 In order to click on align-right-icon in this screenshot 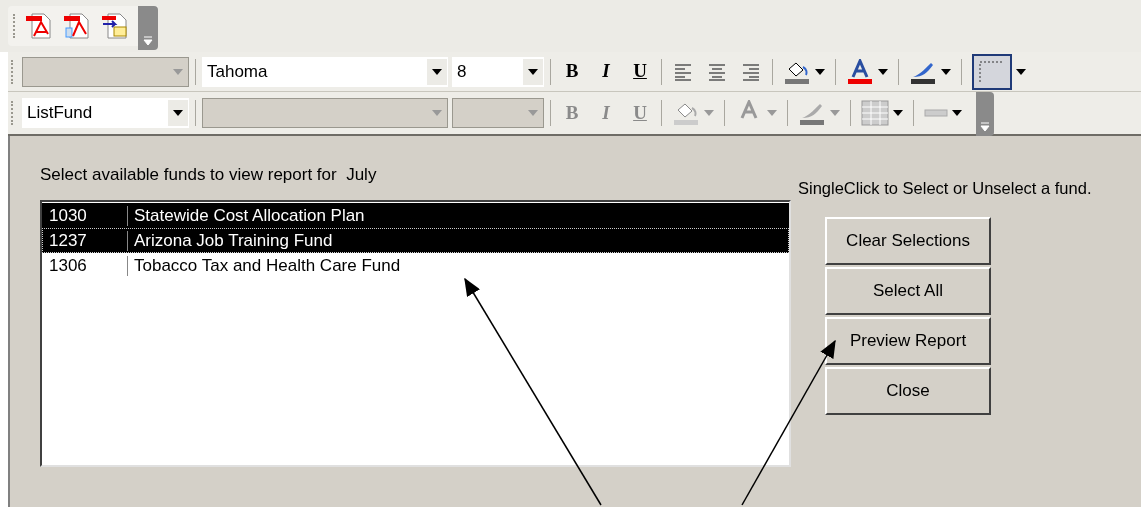, I will do `click(751, 71)`.